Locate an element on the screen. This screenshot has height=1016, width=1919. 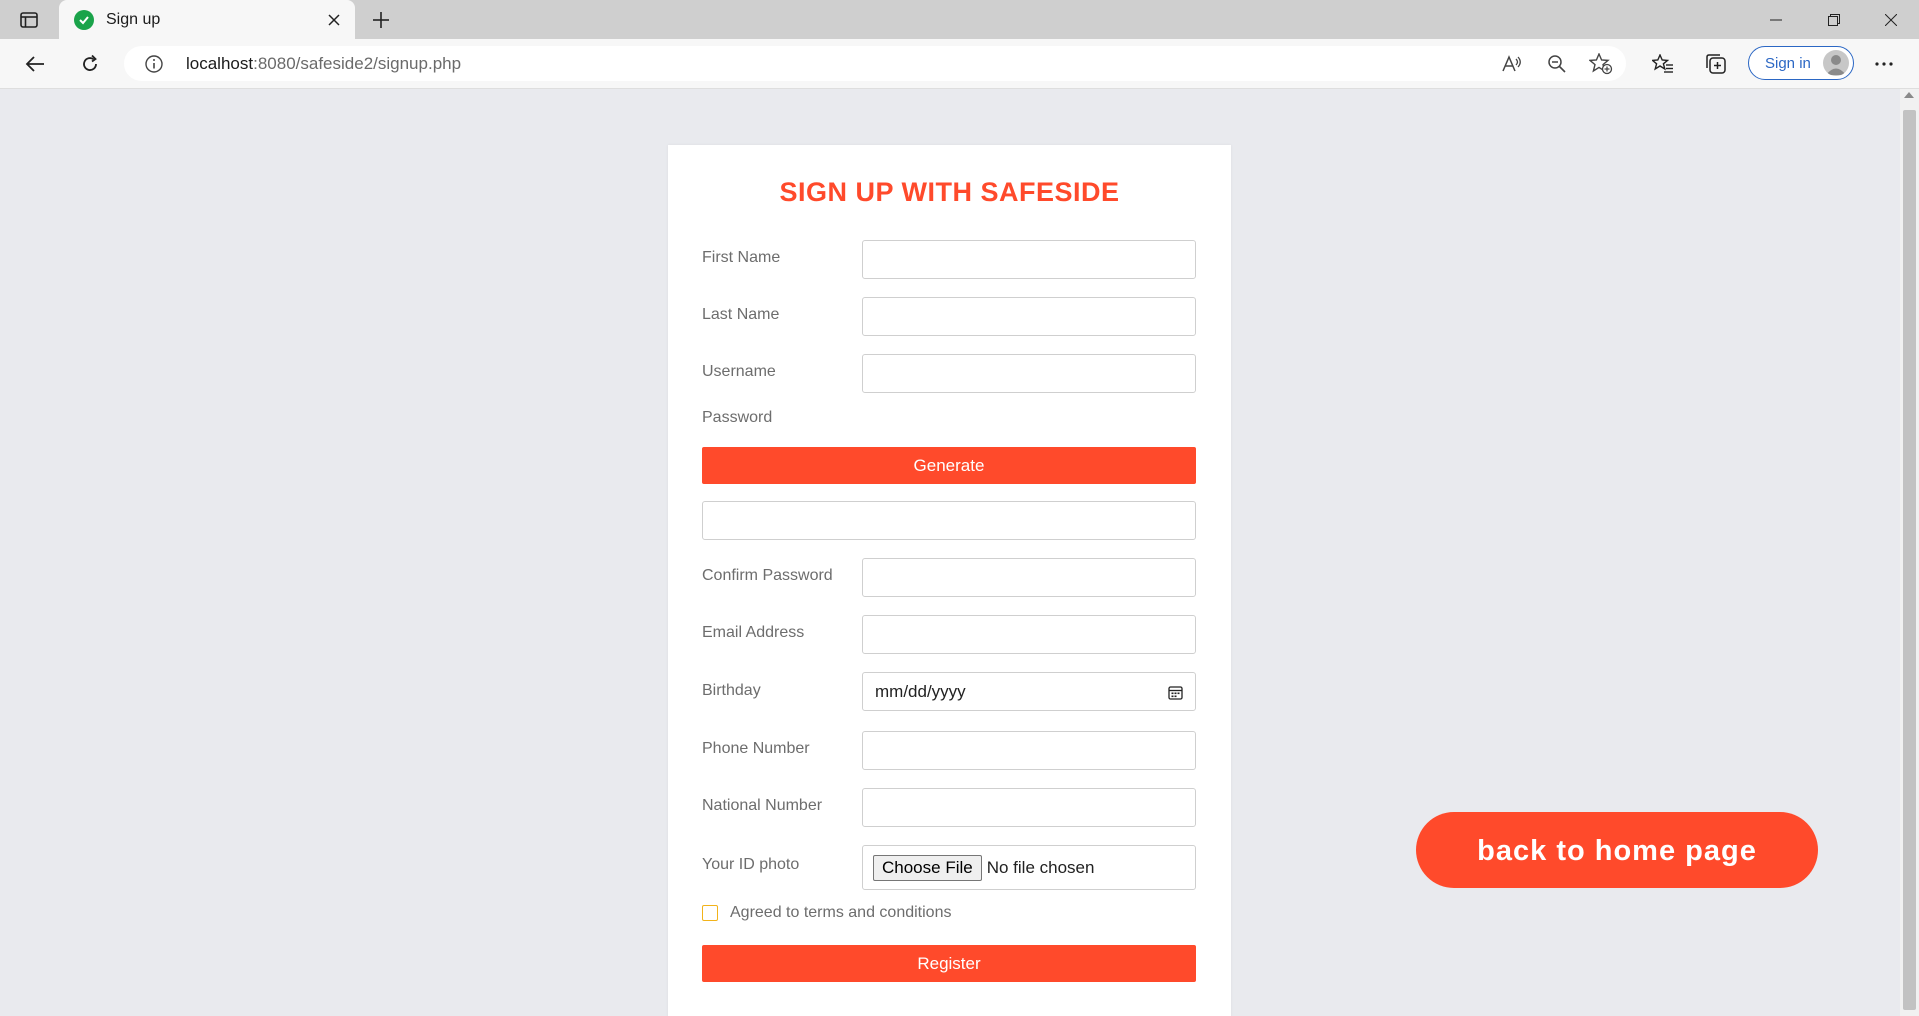
restore-icon is located at coordinates (1834, 19).